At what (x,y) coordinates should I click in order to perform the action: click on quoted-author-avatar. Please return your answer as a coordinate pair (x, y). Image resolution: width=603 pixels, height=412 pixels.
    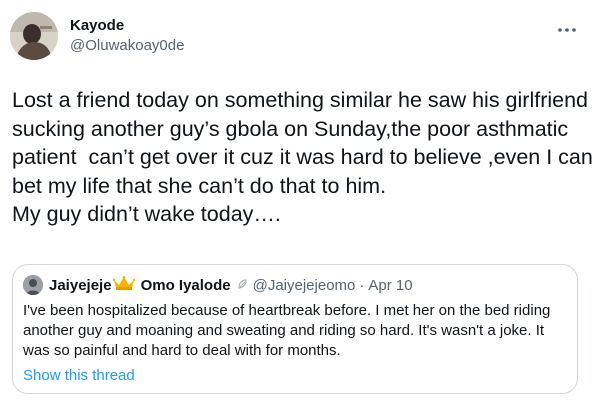
    Looking at the image, I should click on (33, 285).